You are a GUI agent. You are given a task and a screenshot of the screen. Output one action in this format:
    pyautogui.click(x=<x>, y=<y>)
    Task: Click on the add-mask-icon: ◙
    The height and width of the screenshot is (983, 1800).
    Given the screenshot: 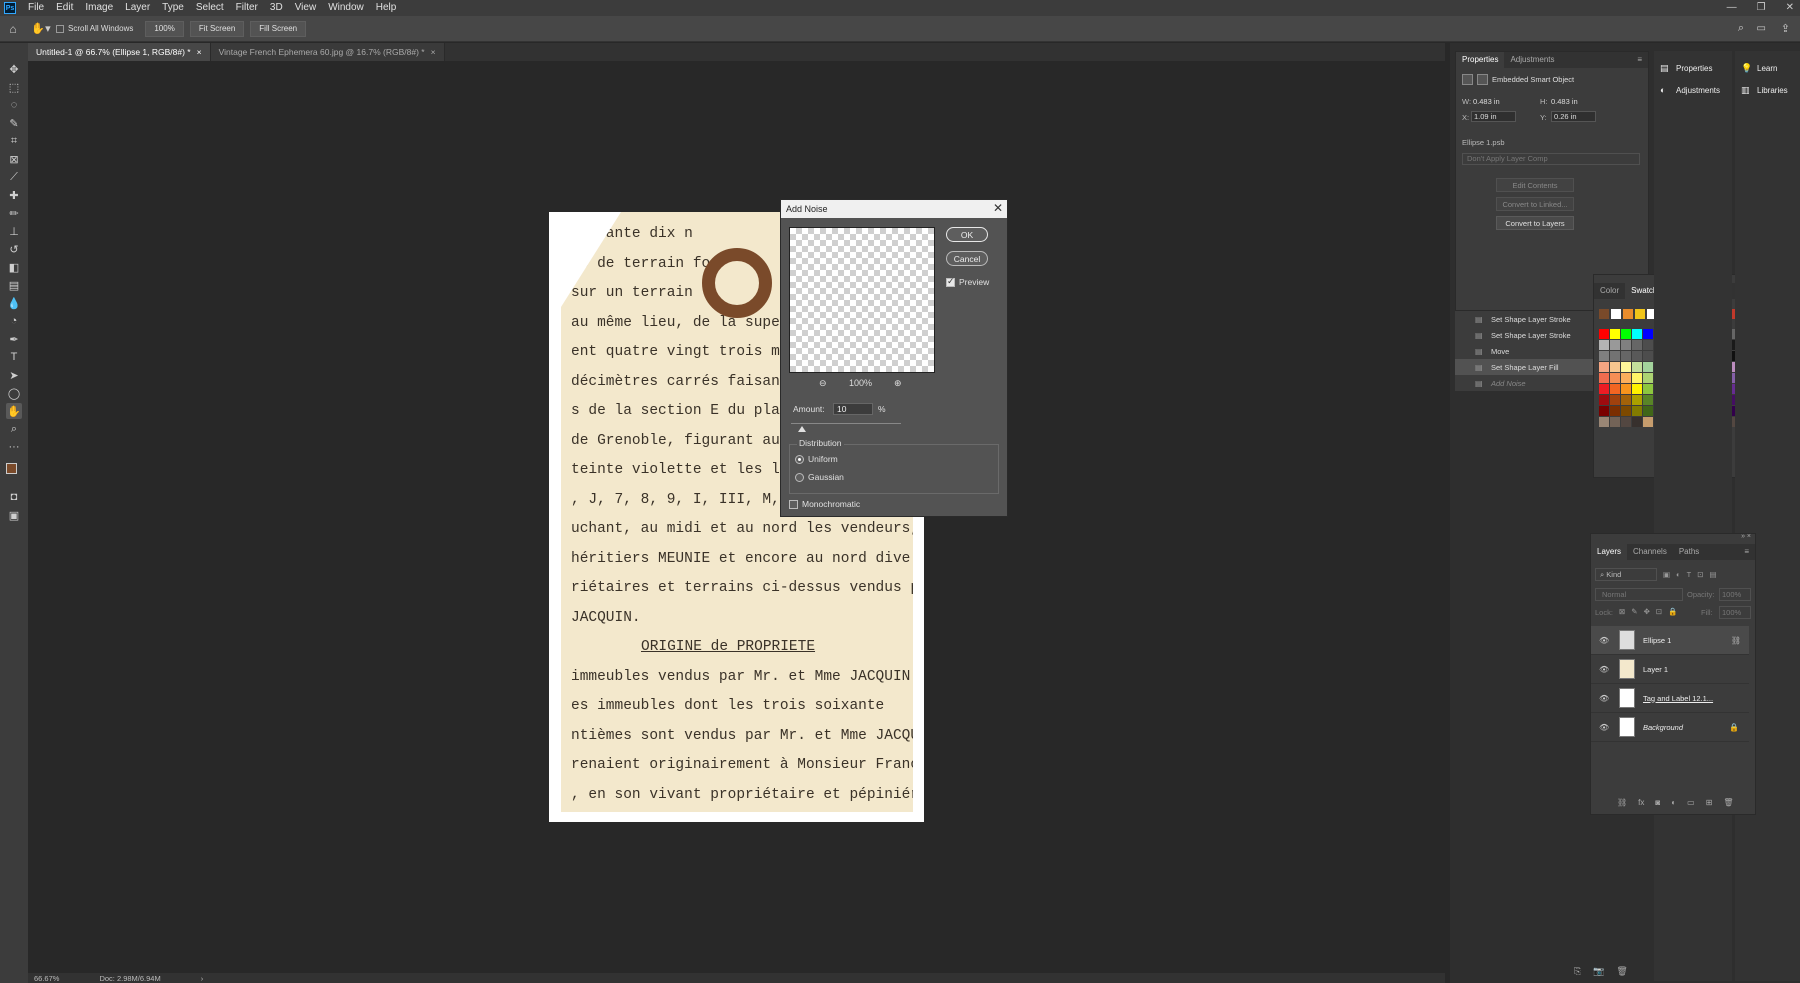 What is the action you would take?
    pyautogui.click(x=1657, y=802)
    